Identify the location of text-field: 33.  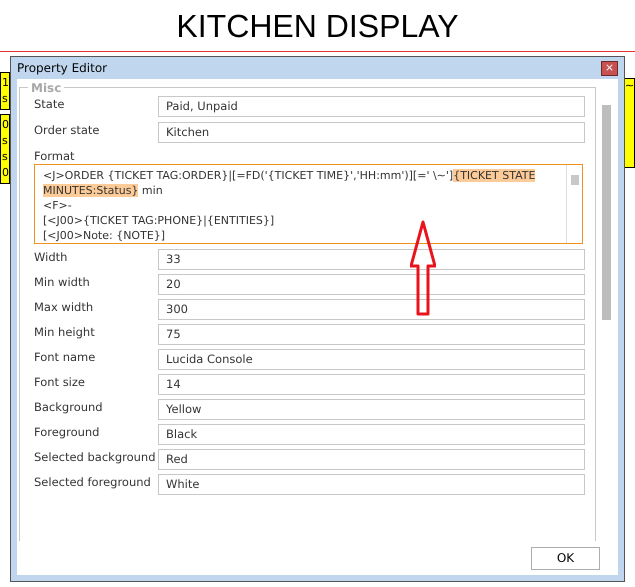
(371, 259).